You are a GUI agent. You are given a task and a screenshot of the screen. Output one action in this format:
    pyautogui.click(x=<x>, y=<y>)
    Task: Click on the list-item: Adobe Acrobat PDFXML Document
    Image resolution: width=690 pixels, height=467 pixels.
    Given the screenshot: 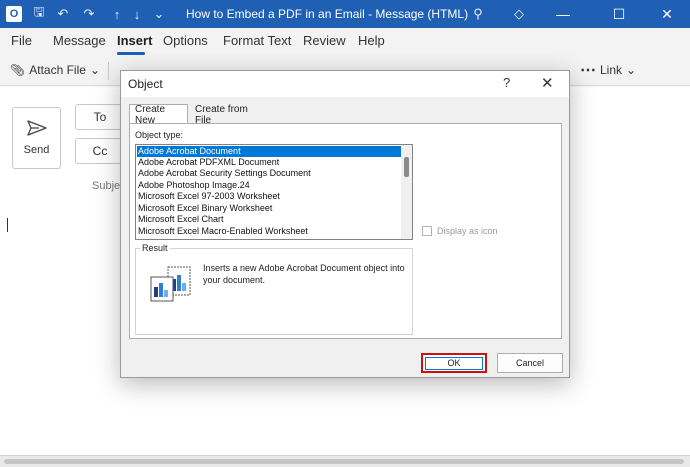 What is the action you would take?
    pyautogui.click(x=269, y=162)
    